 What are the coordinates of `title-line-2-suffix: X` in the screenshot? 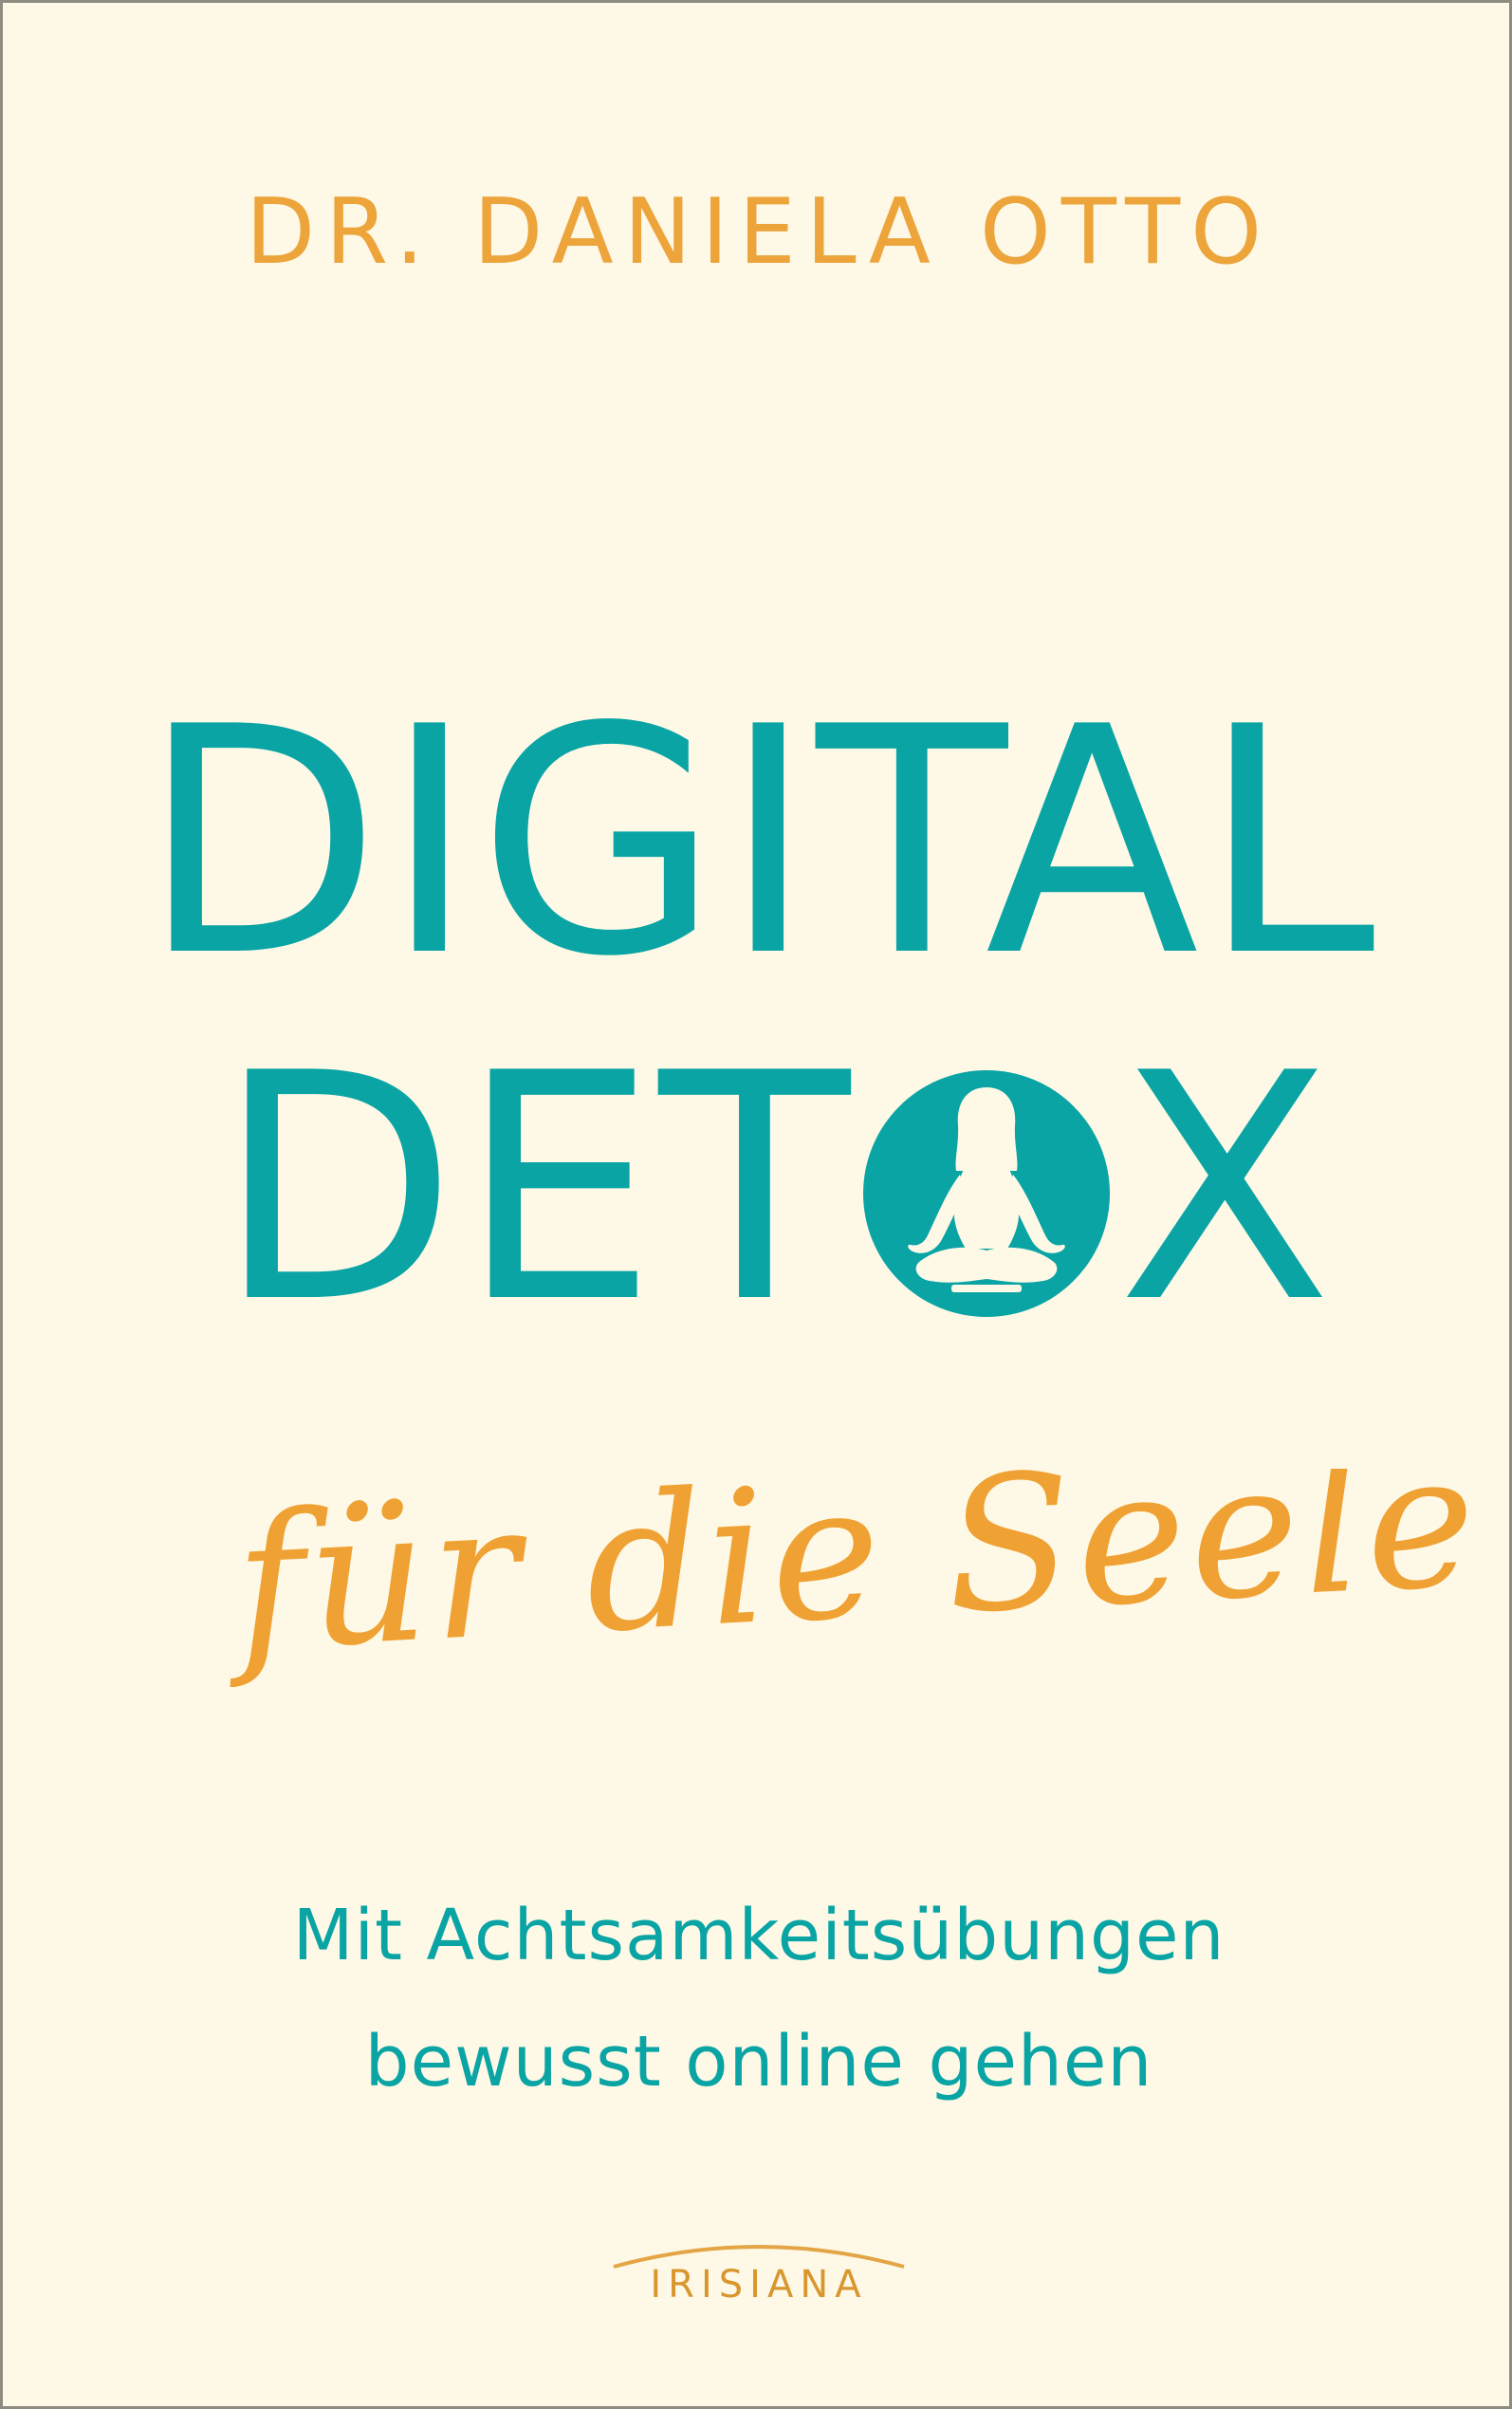 It's located at (1225, 1189).